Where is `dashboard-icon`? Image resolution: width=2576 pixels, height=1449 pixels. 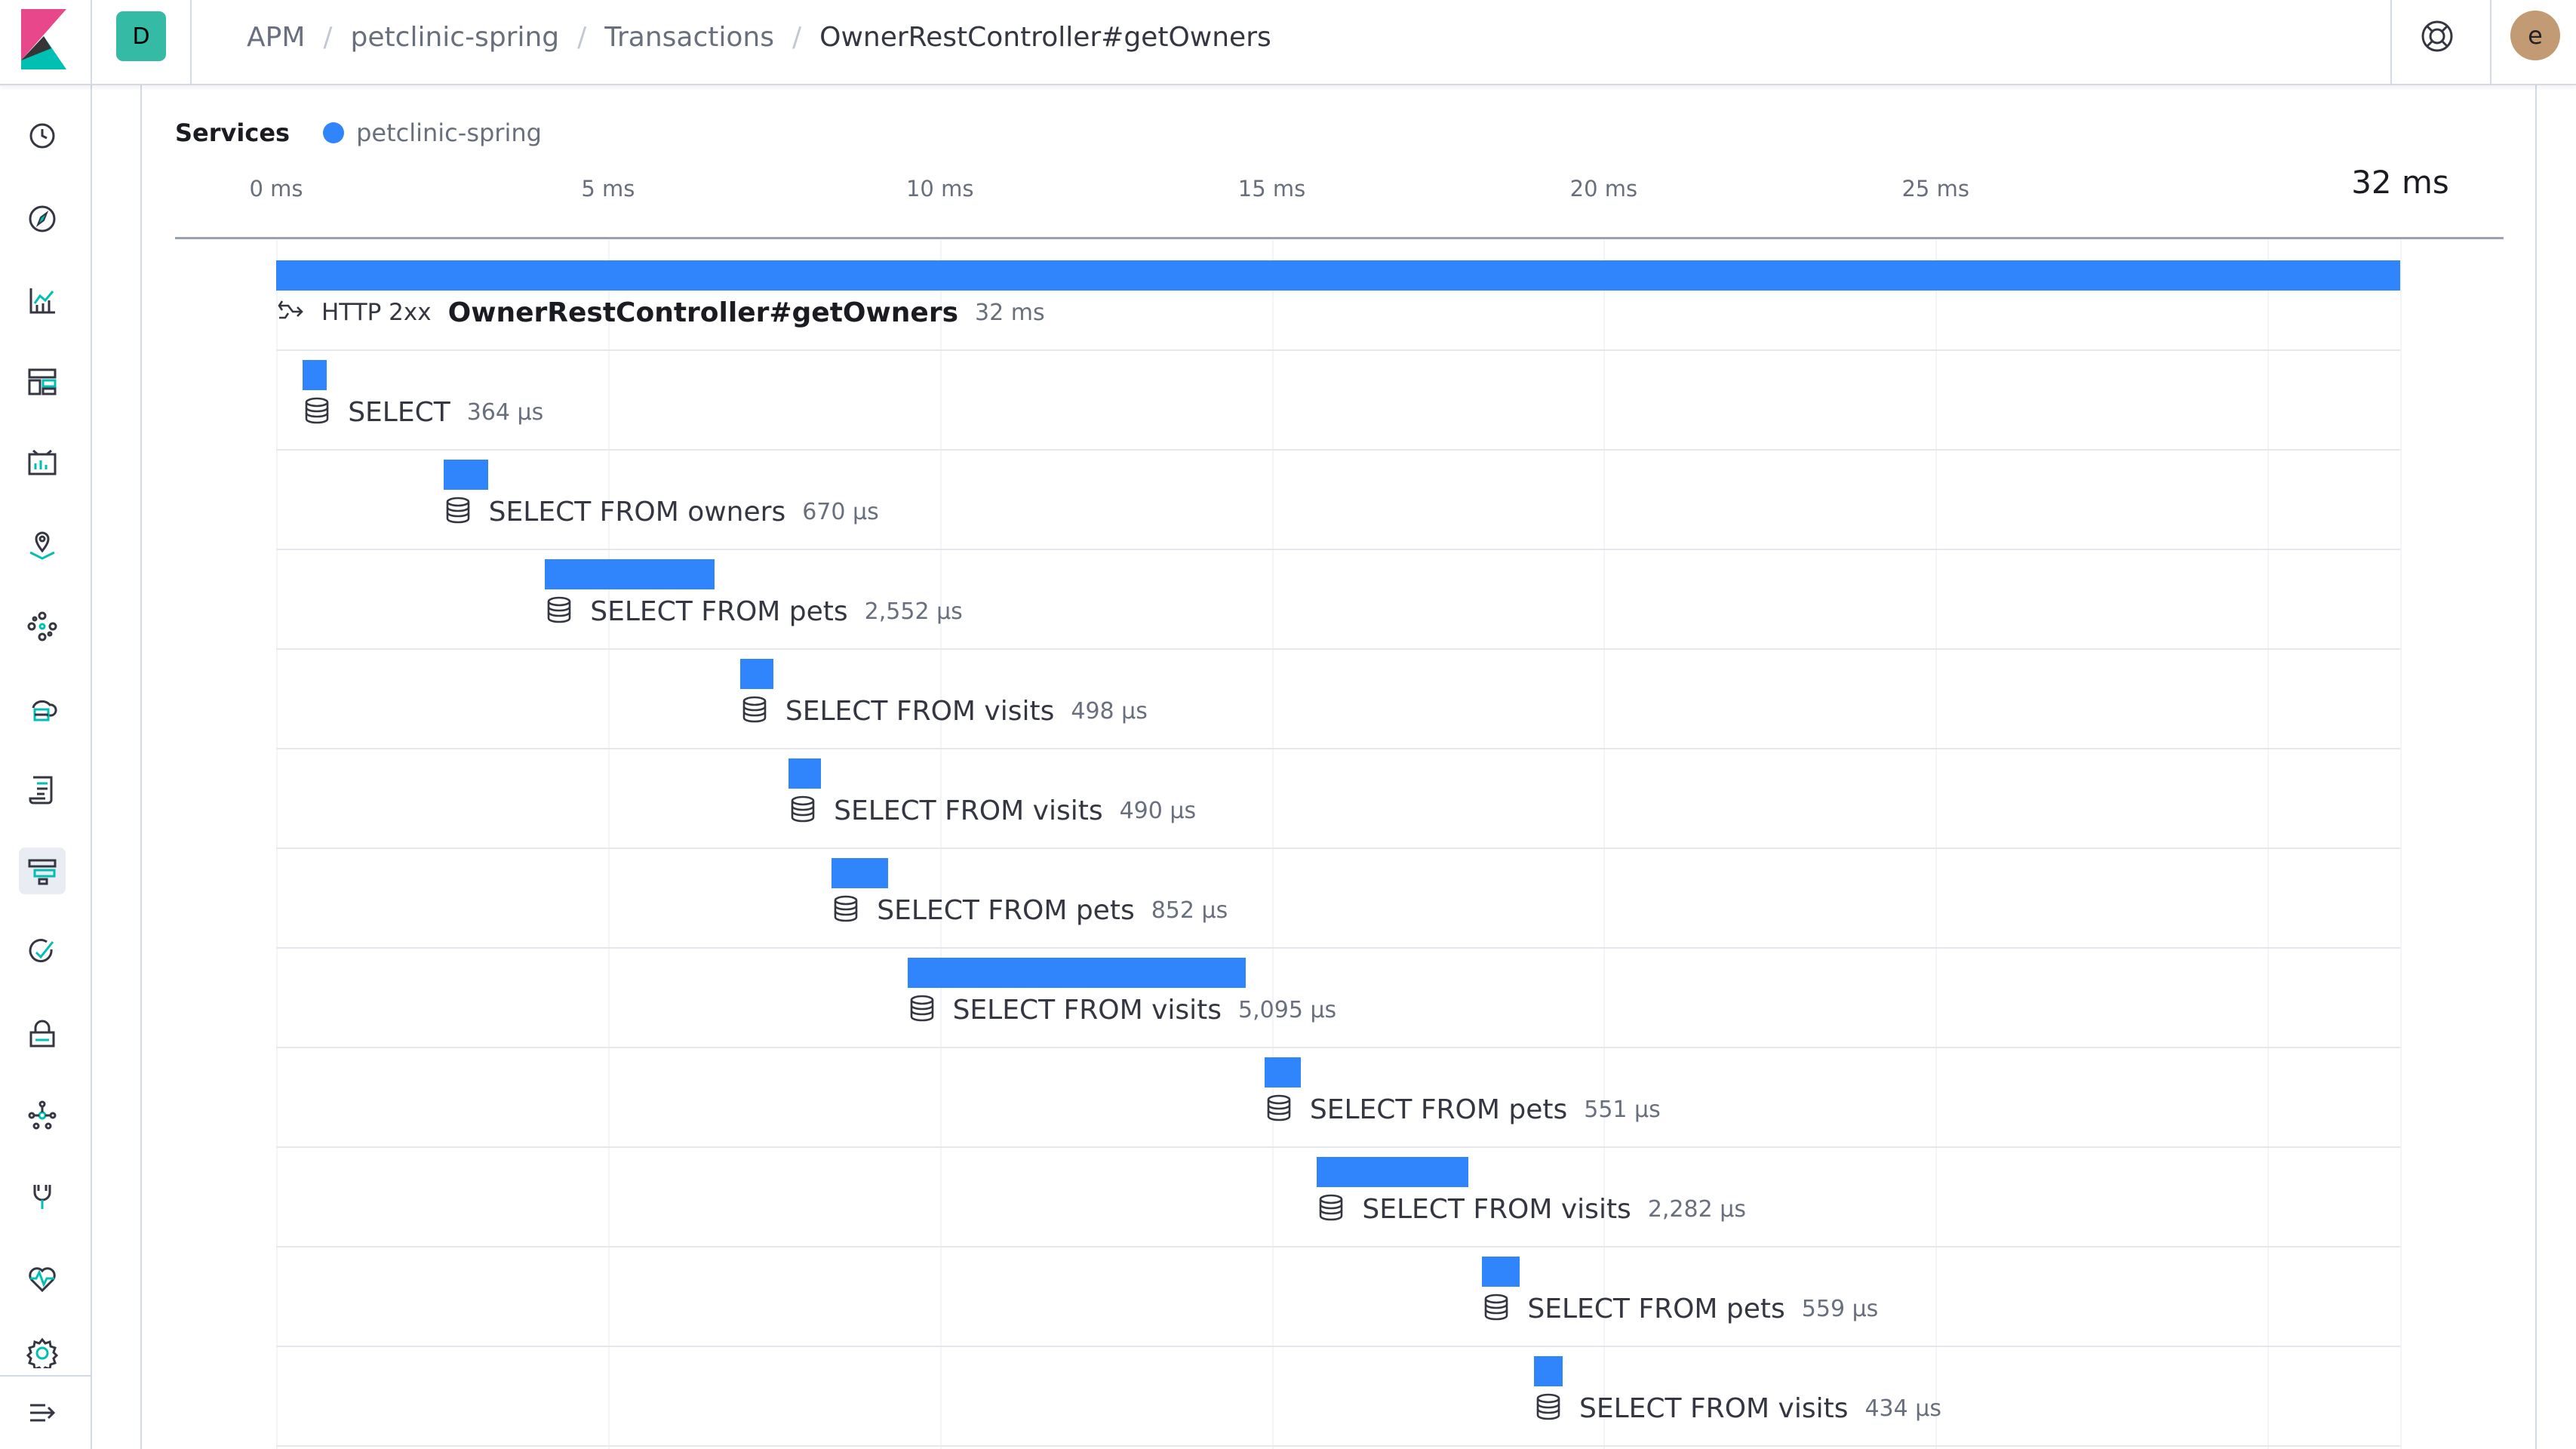 dashboard-icon is located at coordinates (42, 381).